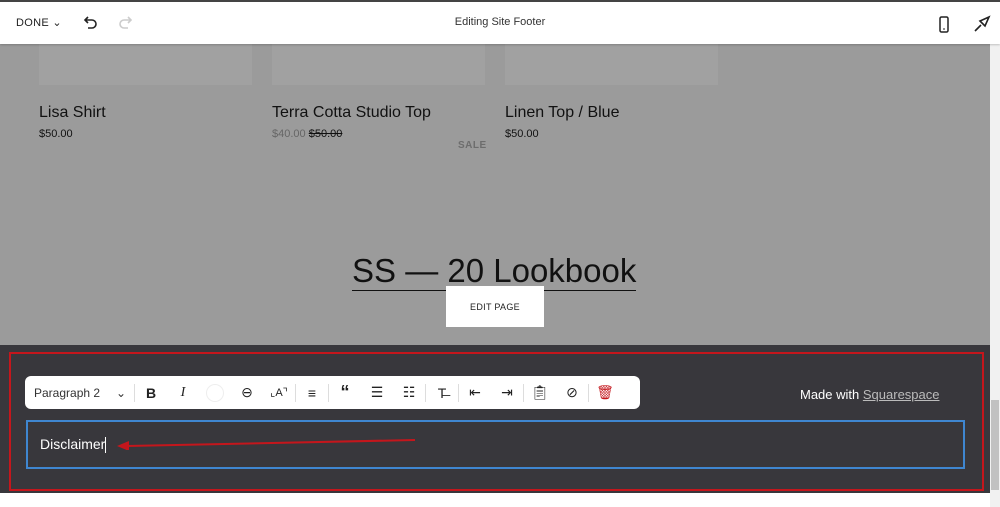 The image size is (1000, 507). What do you see at coordinates (995, 445) in the screenshot?
I see `scrollbar-thumb` at bounding box center [995, 445].